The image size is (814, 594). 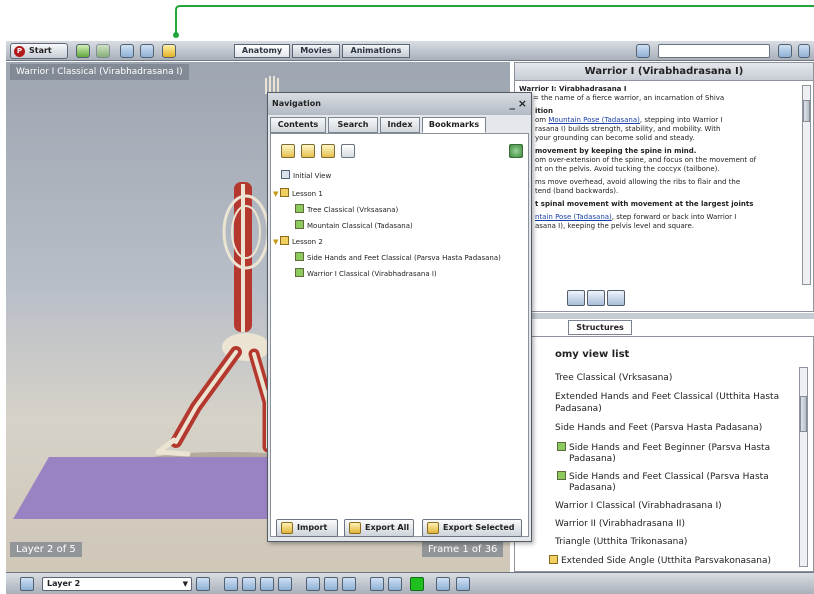 I want to click on help-icon, so click(x=804, y=51).